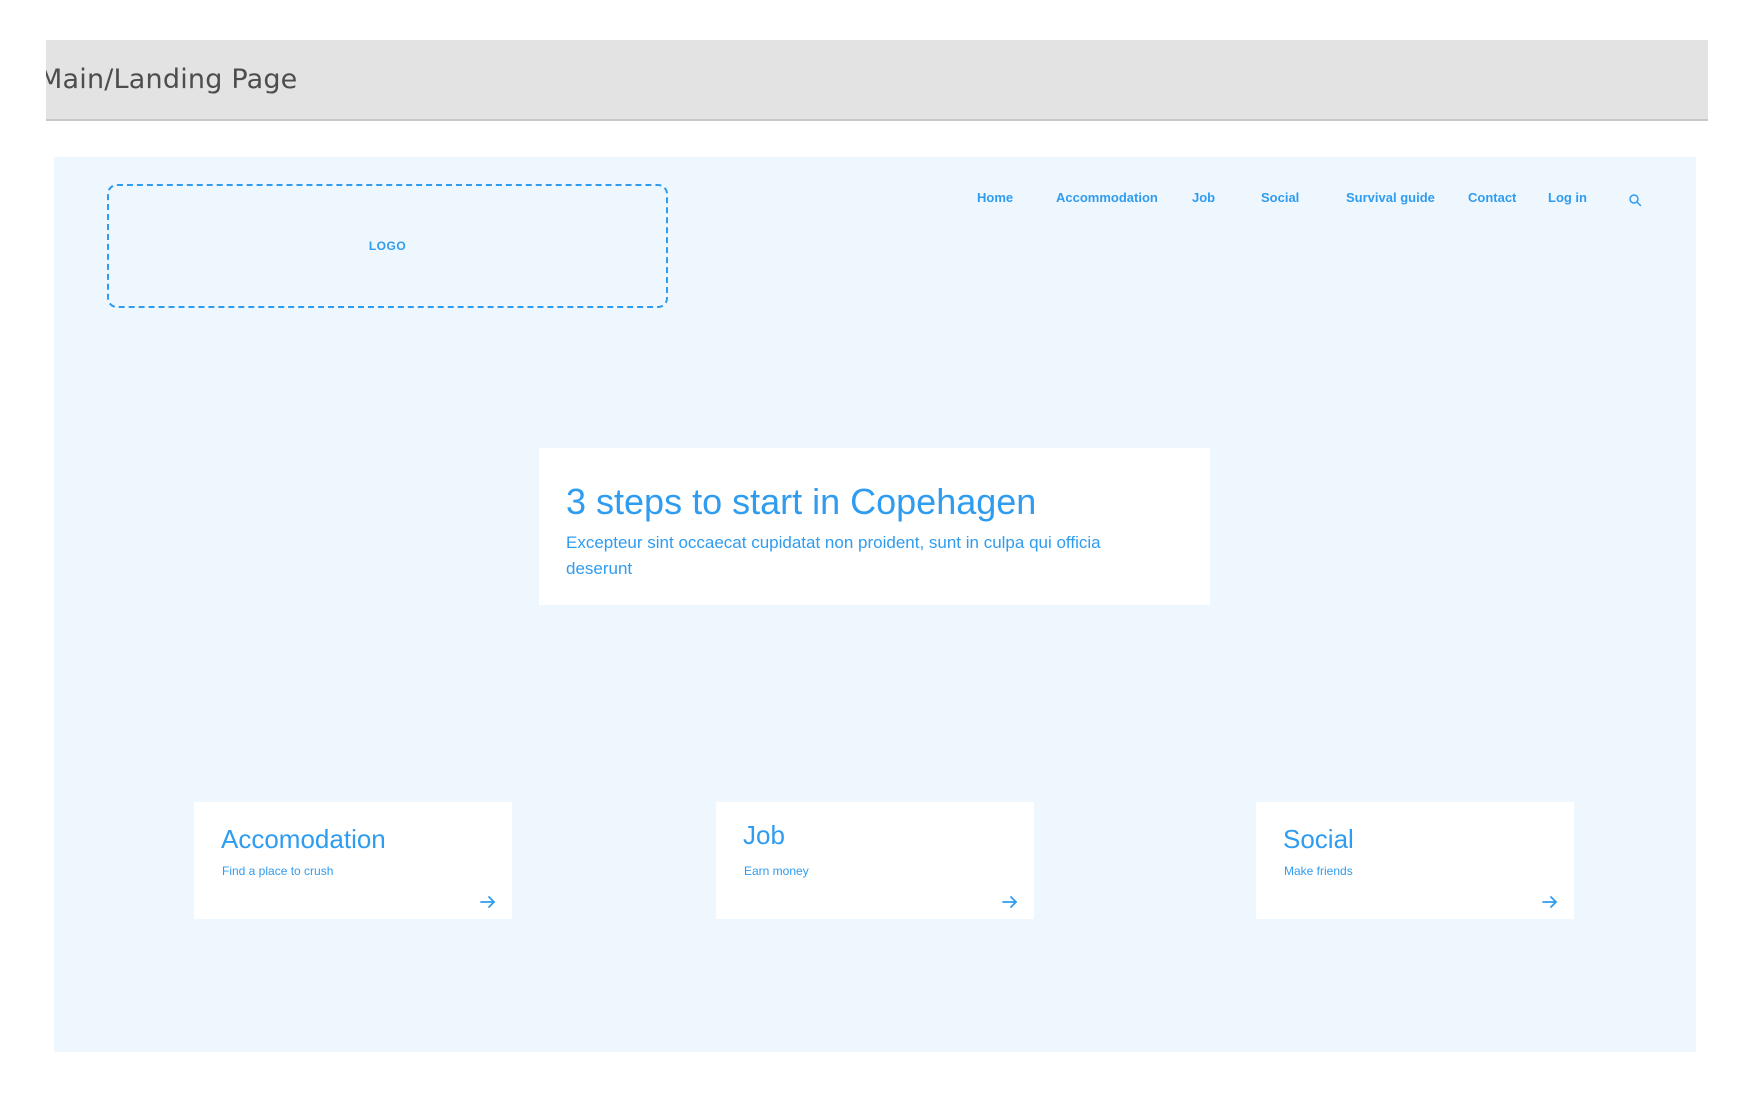  What do you see at coordinates (1318, 839) in the screenshot?
I see `card-title: Social` at bounding box center [1318, 839].